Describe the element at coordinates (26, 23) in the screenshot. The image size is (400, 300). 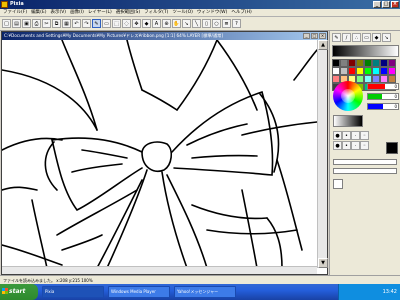
I see `save-icon: ▣` at that location.